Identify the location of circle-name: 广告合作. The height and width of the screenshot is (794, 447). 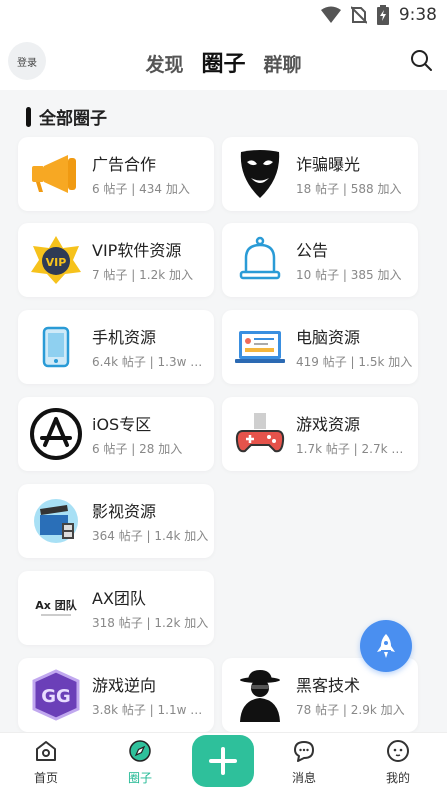
(124, 164).